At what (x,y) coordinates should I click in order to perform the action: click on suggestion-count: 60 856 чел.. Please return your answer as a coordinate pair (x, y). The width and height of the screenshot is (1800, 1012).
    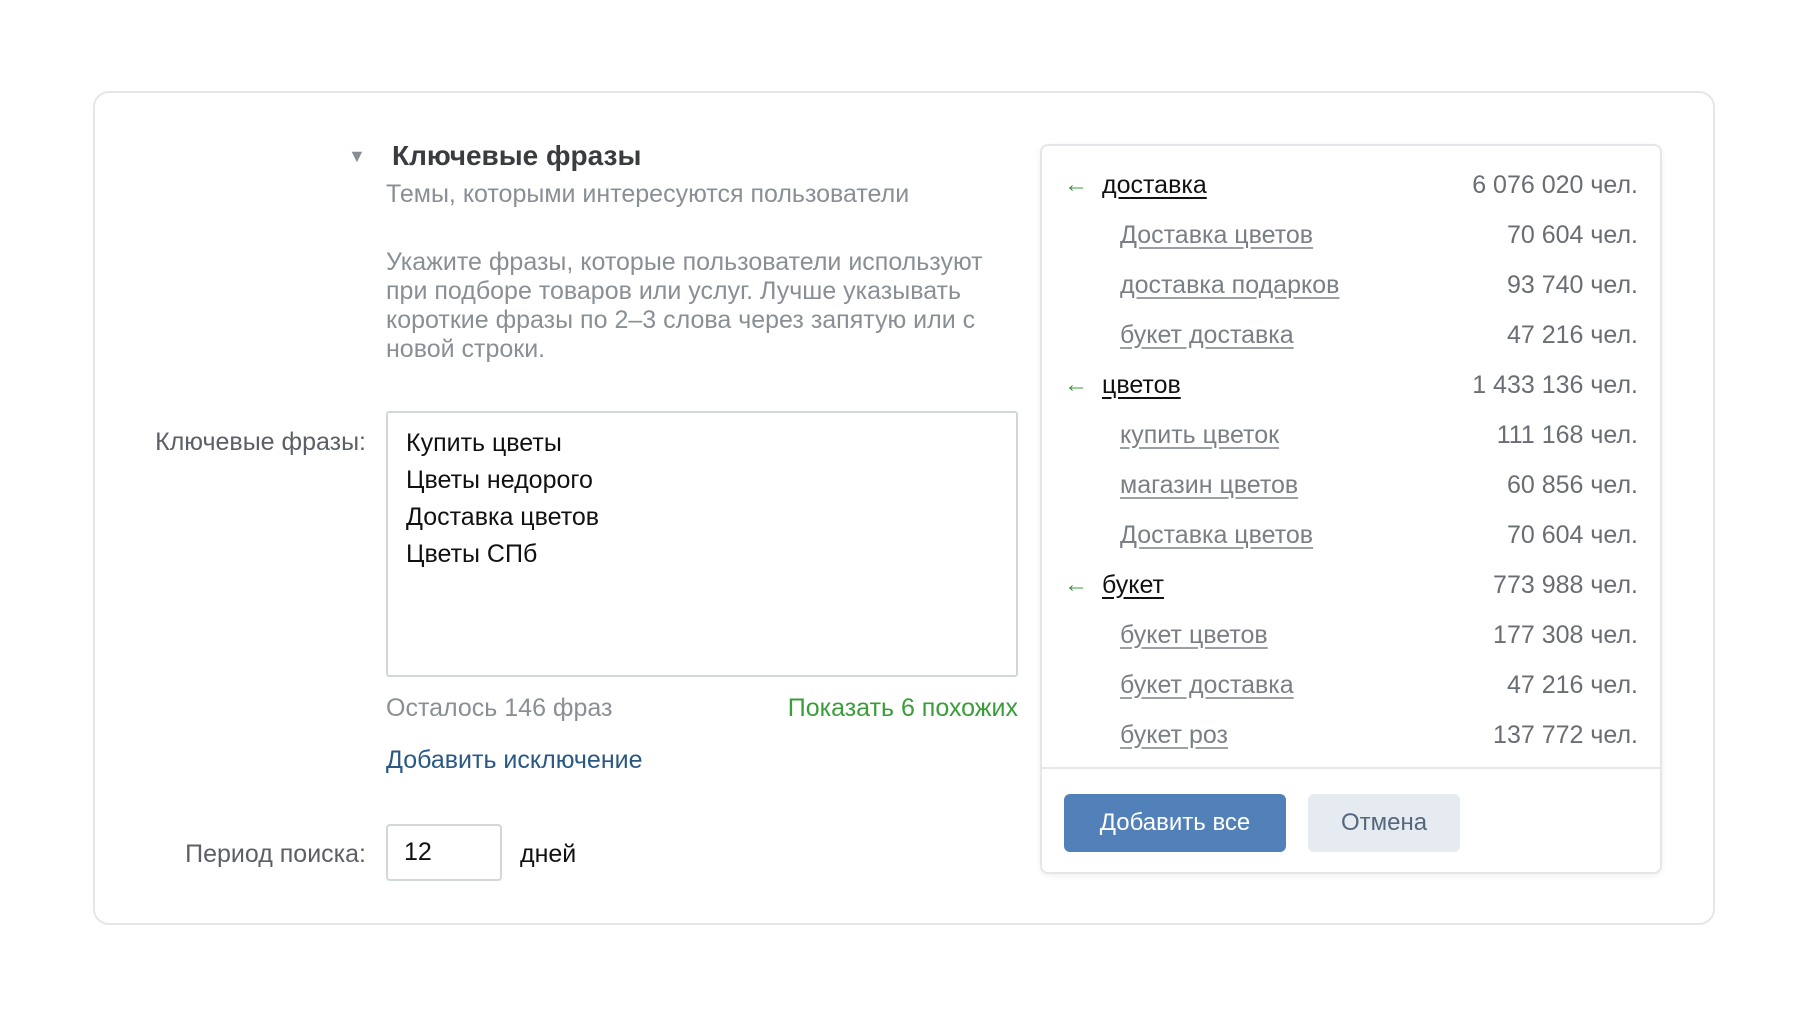
    Looking at the image, I should click on (1572, 484).